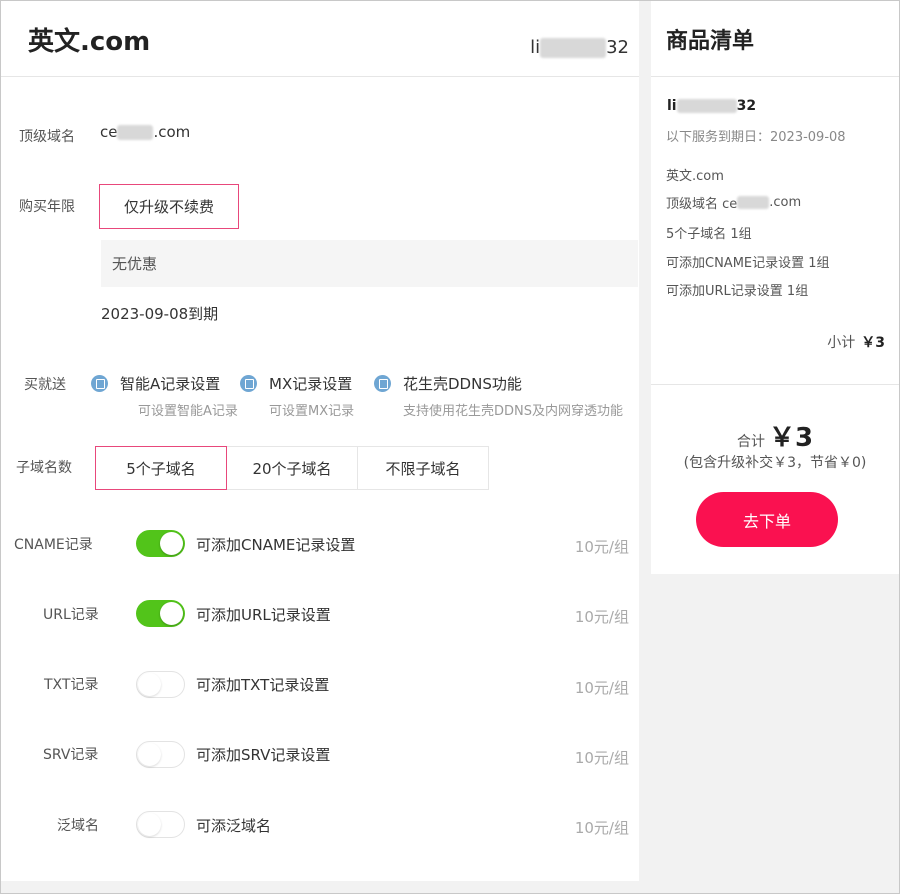 The height and width of the screenshot is (894, 900). I want to click on record-label: SRV记录, so click(71, 755).